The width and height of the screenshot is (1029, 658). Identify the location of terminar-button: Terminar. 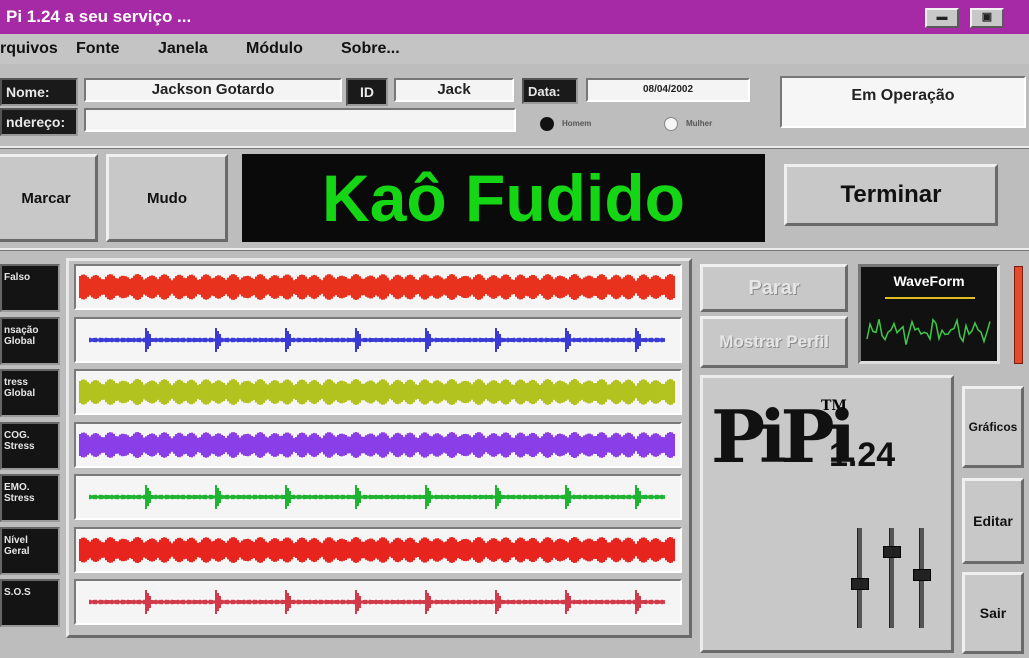
(891, 195).